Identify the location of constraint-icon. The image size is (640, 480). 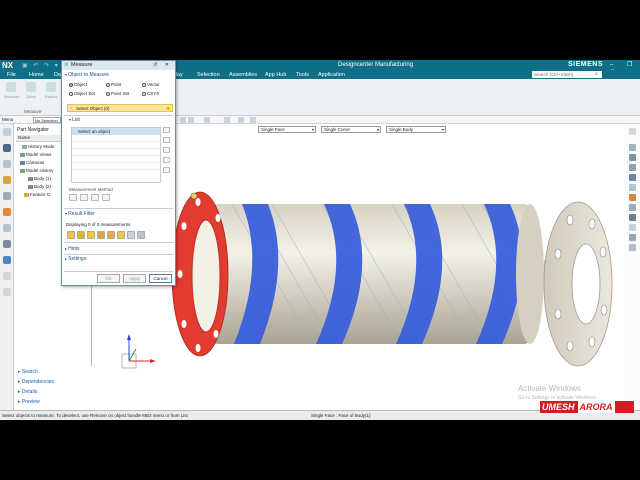
(7, 164).